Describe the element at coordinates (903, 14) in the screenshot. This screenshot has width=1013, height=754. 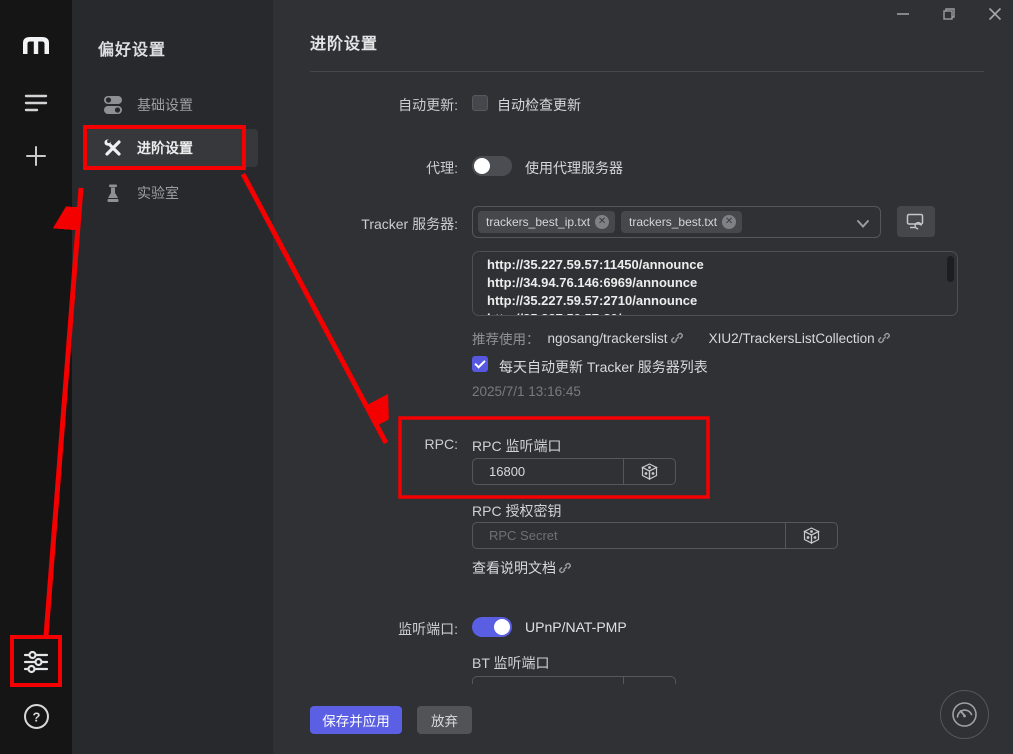
I see `minimize-icon` at that location.